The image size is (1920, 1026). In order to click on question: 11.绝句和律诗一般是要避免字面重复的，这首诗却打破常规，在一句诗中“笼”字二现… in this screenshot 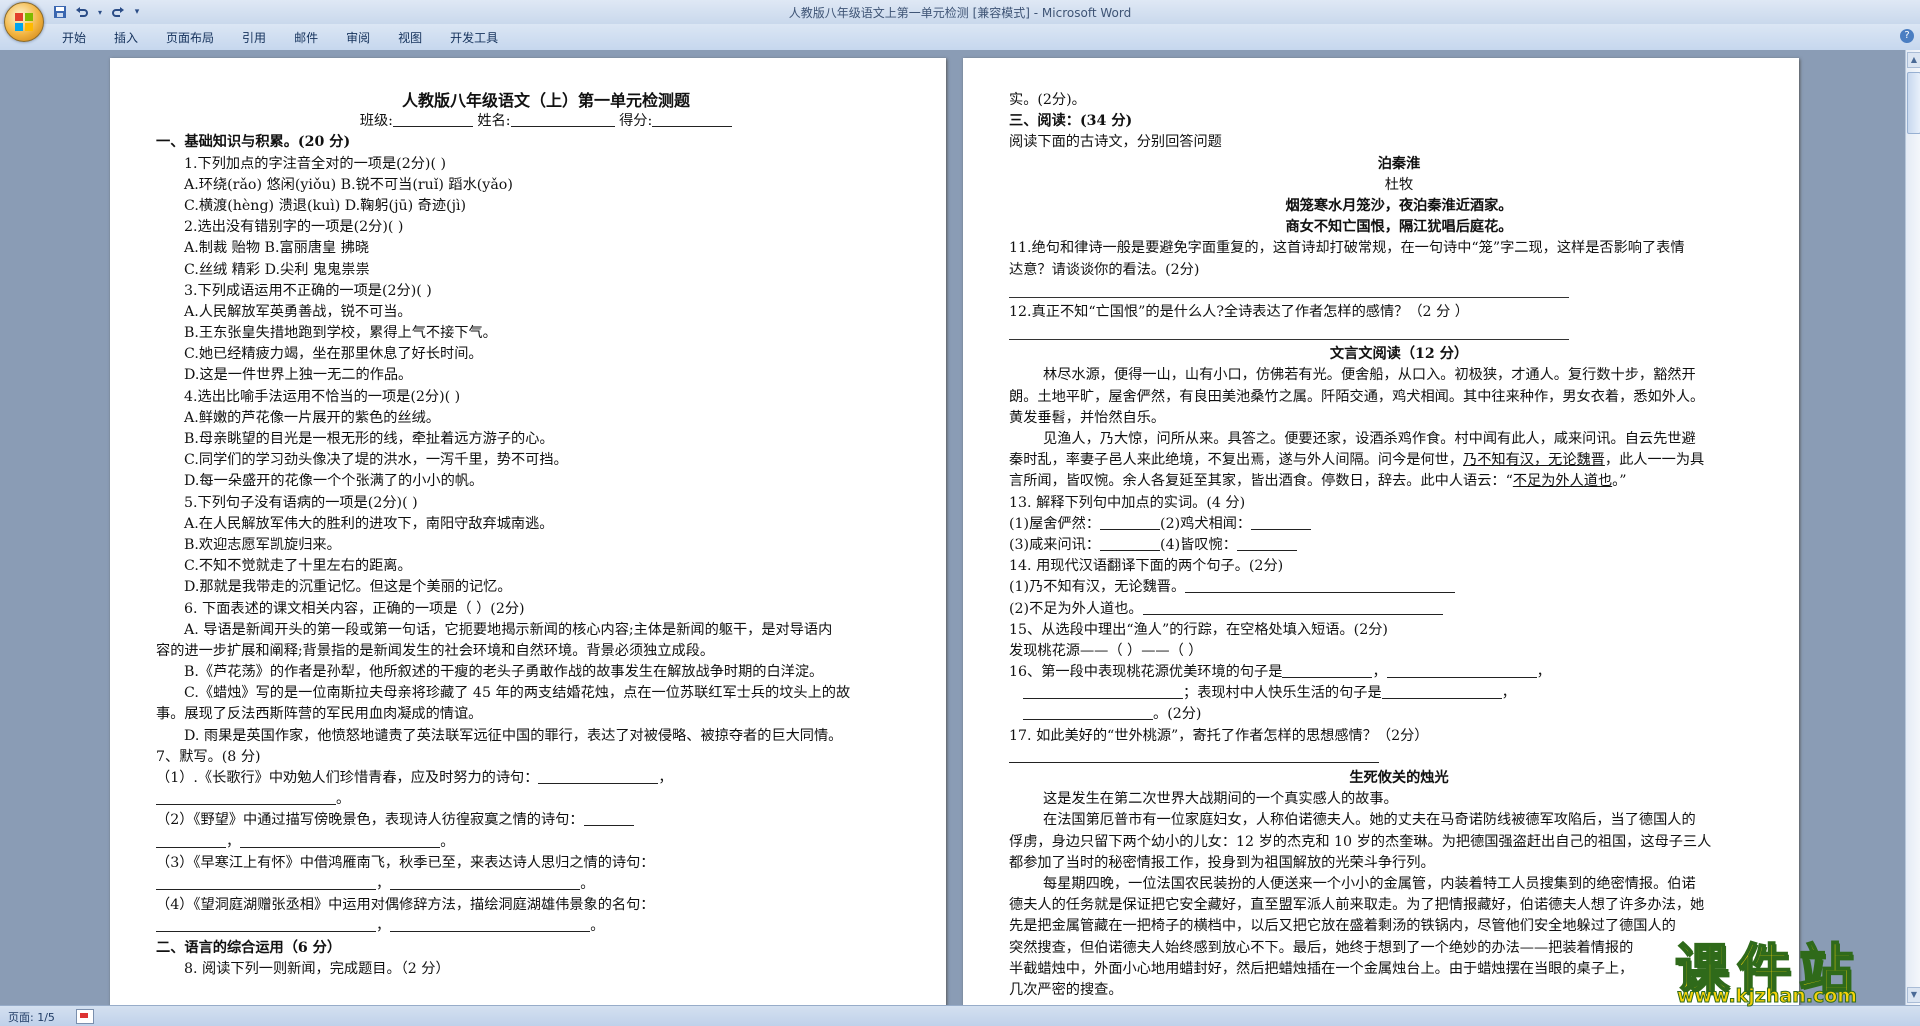, I will do `click(1347, 248)`.